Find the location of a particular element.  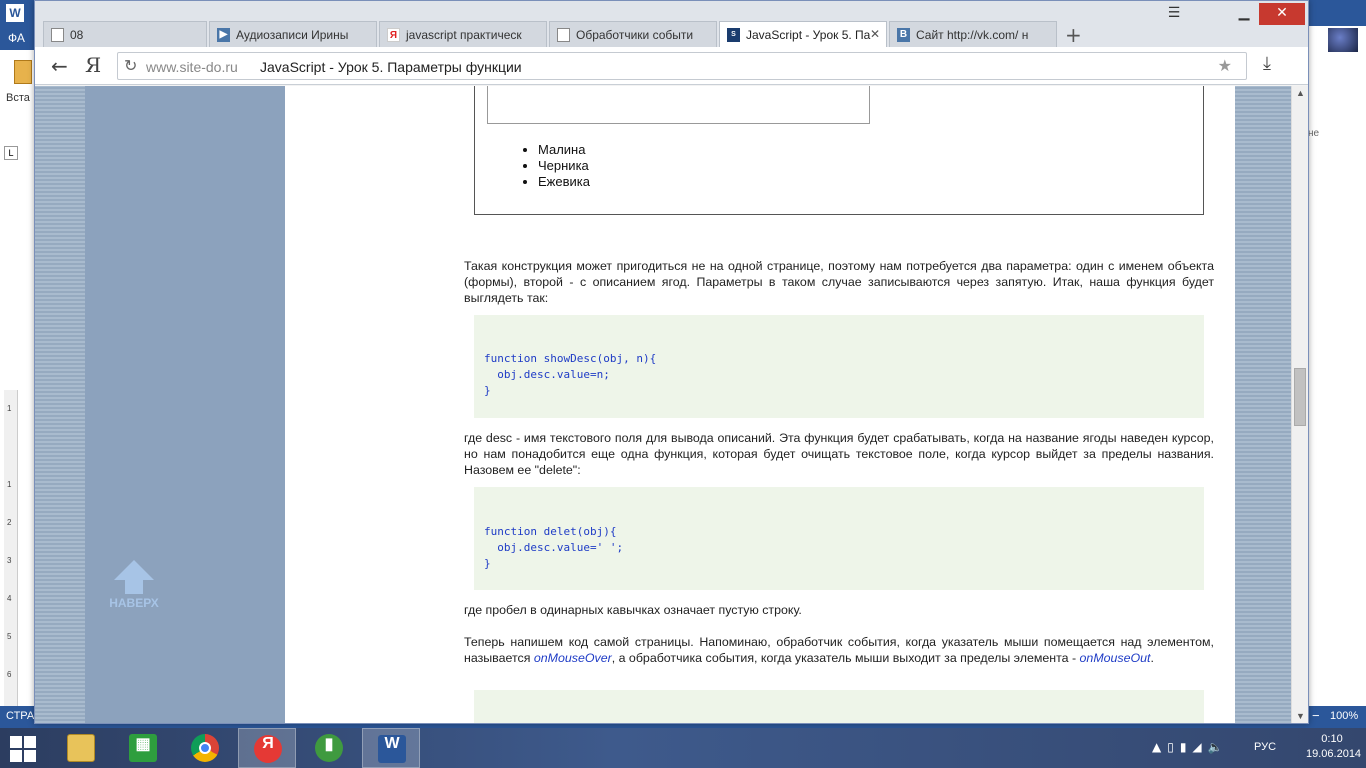

close-window-icon: ✕ is located at coordinates (1282, 14).